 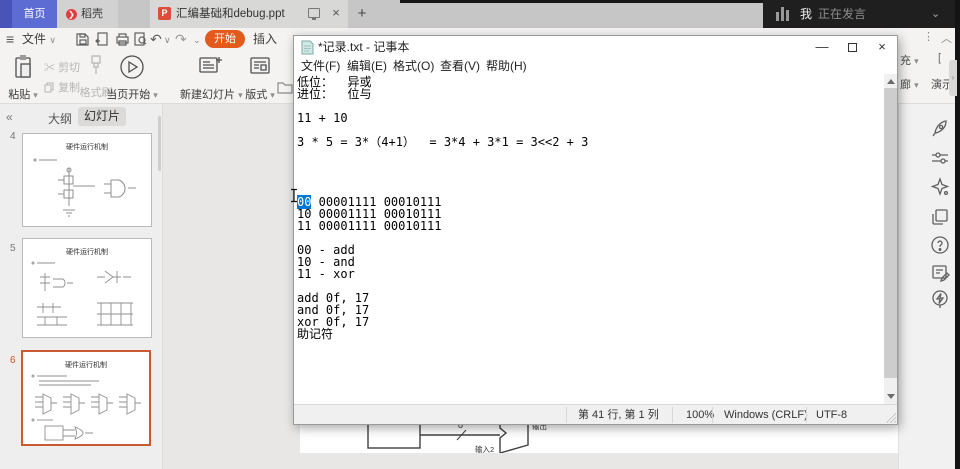 What do you see at coordinates (326, 274) in the screenshot?
I see `notepad-text-line: 11 - xor` at bounding box center [326, 274].